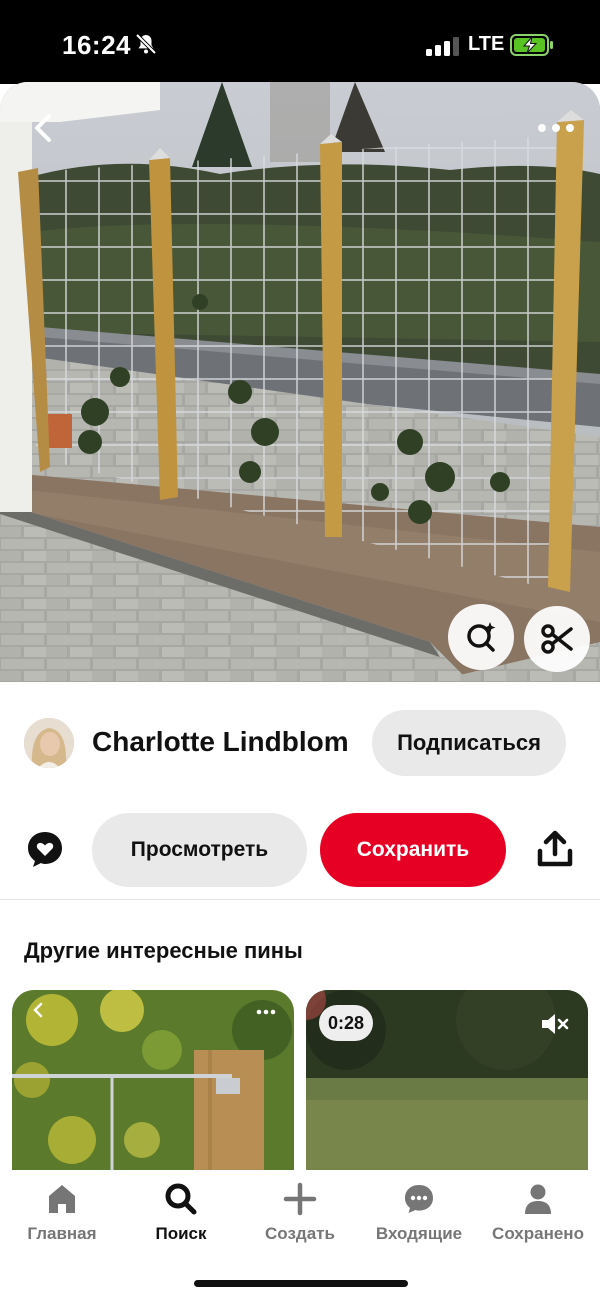  What do you see at coordinates (469, 743) in the screenshot?
I see `follow-button: Подписаться` at bounding box center [469, 743].